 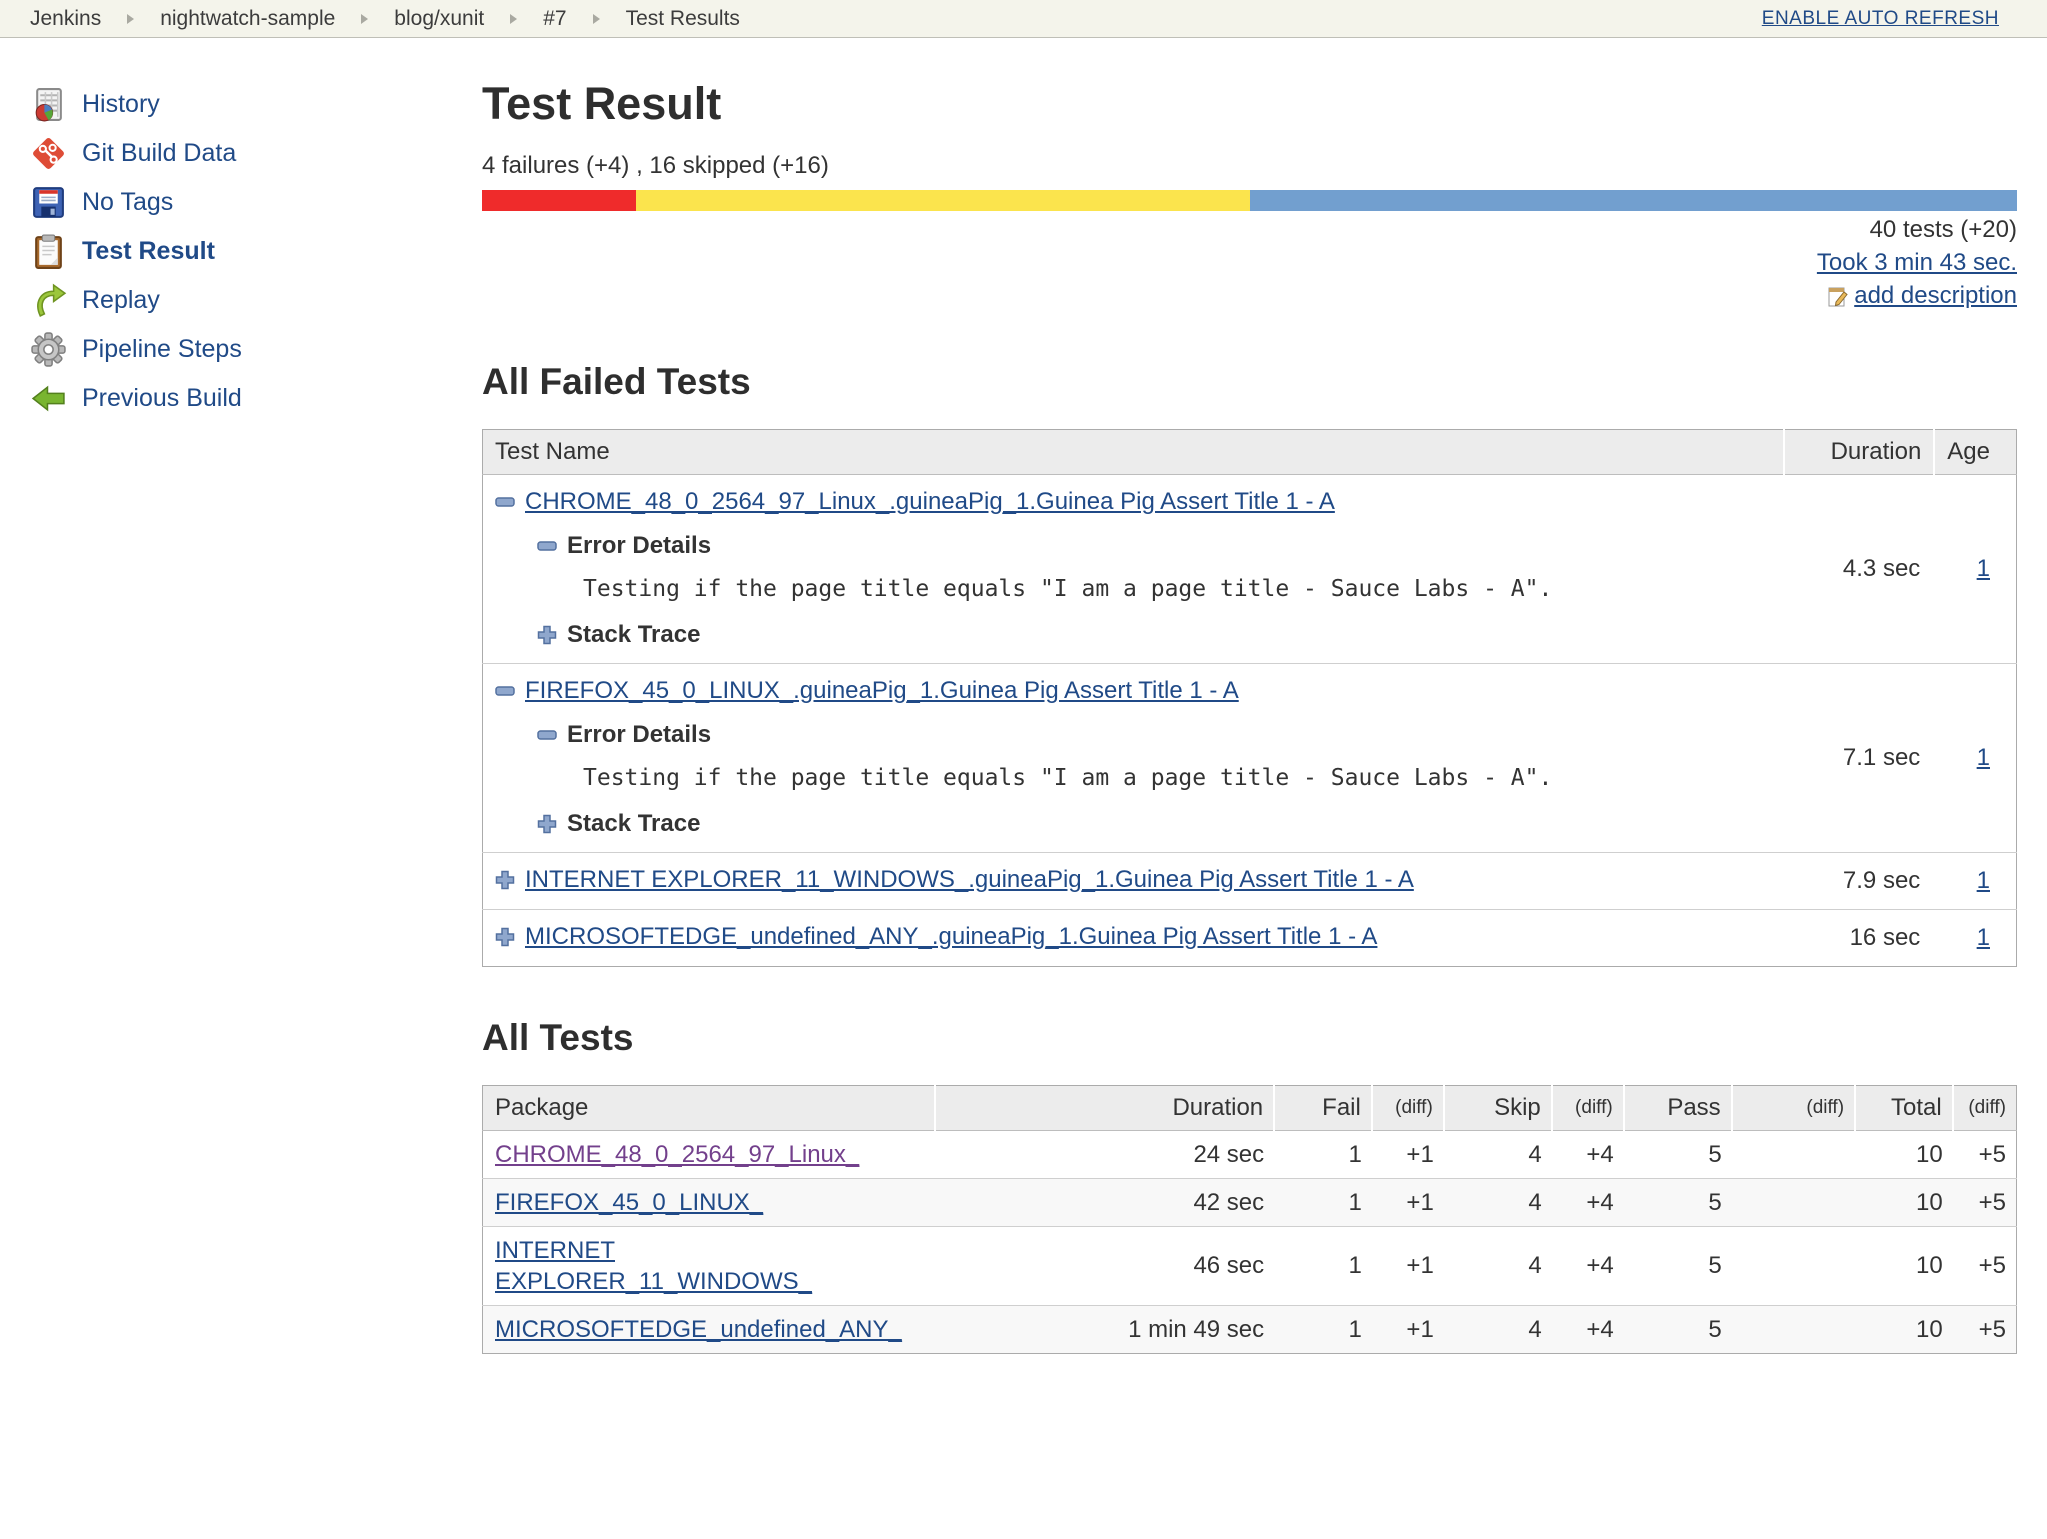 What do you see at coordinates (48, 398) in the screenshot?
I see `previous-build-icon` at bounding box center [48, 398].